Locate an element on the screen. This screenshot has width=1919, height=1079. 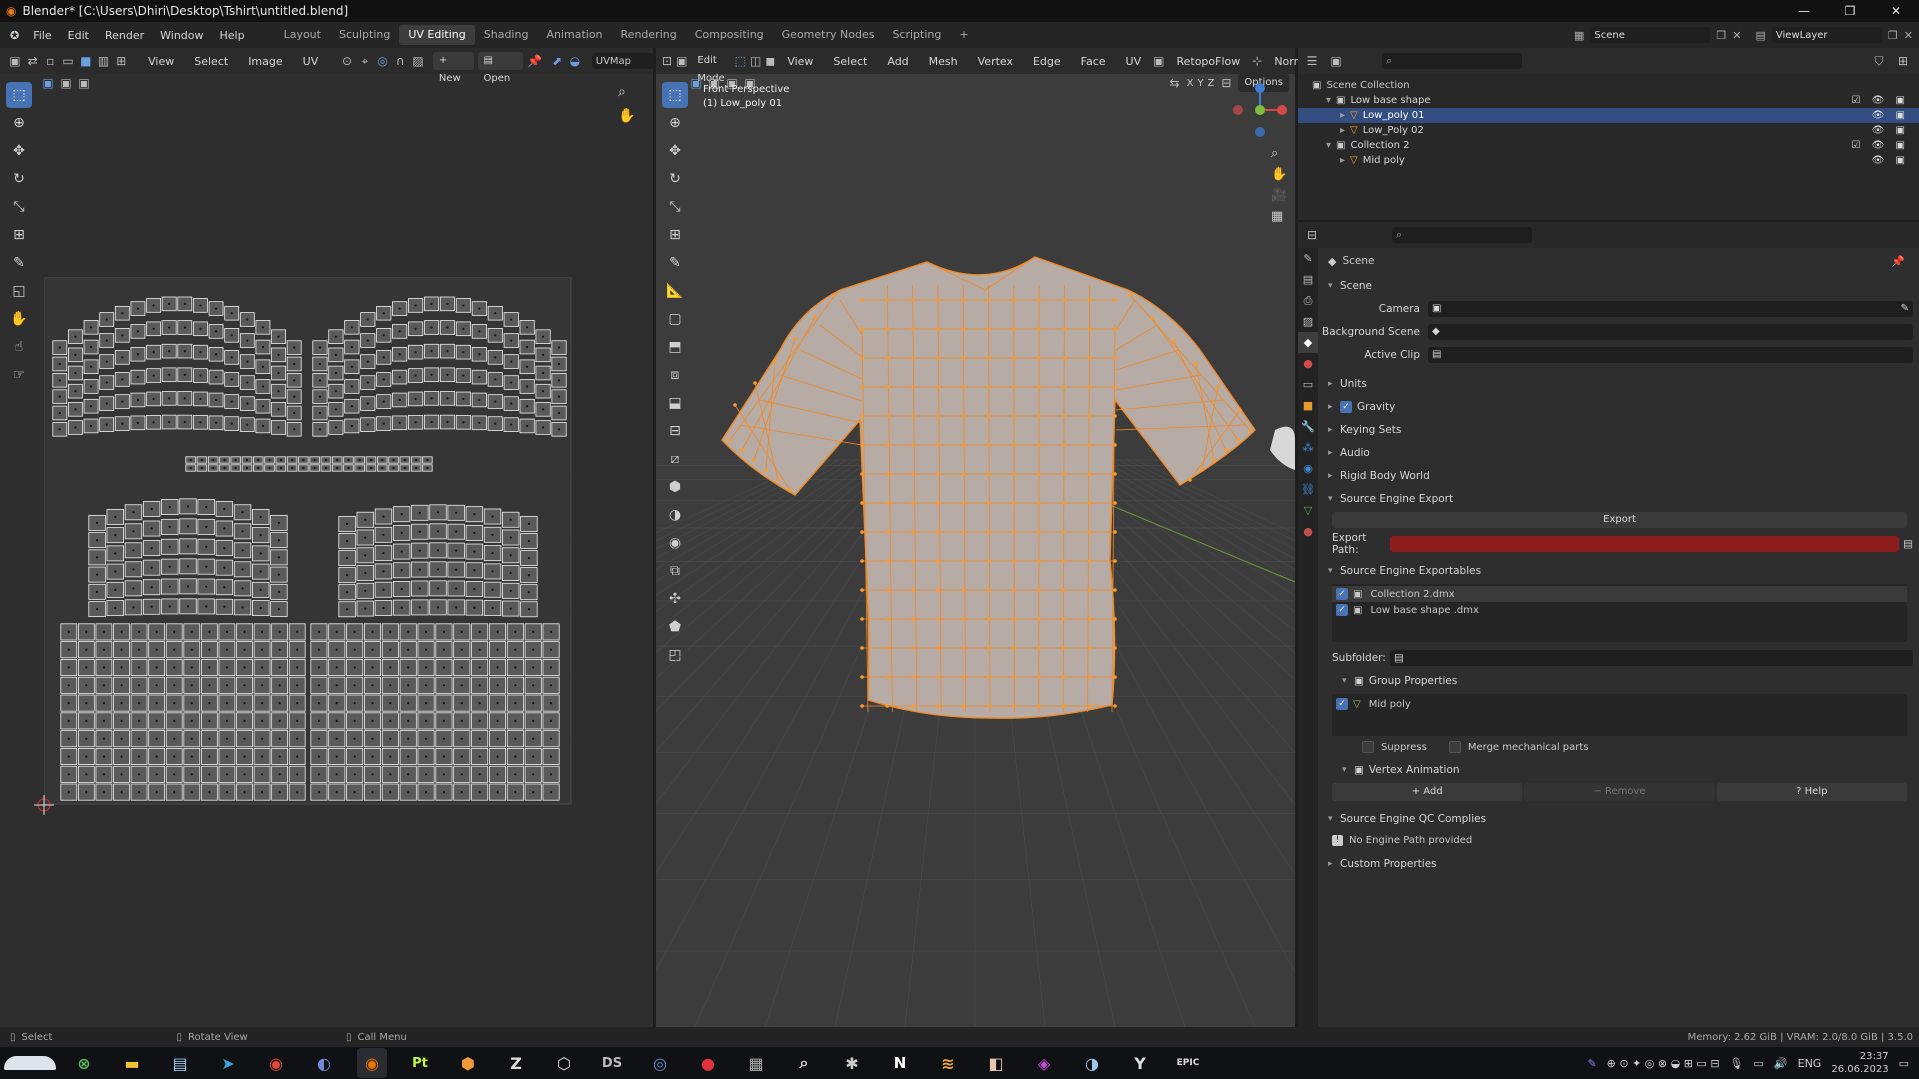
tab-layout: Layout is located at coordinates (302, 35).